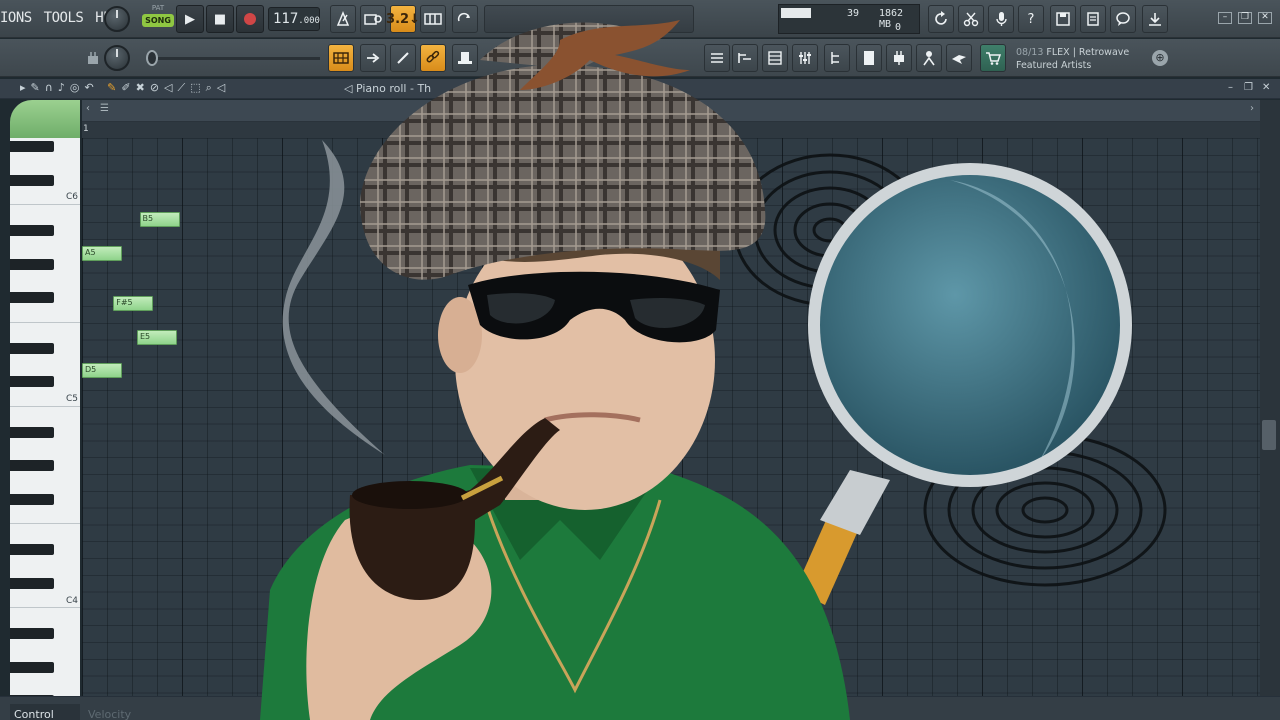 This screenshot has height=720, width=1280. I want to click on pitch-slider-track, so click(235, 58).